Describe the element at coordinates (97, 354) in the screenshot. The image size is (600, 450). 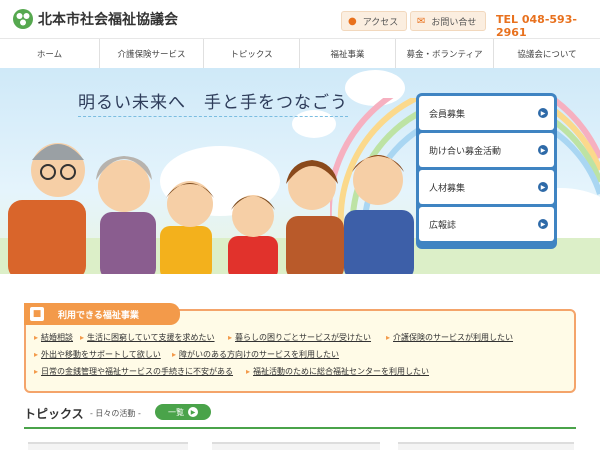
I see `service-link: 外出や移動をサポートして欲しい` at that location.